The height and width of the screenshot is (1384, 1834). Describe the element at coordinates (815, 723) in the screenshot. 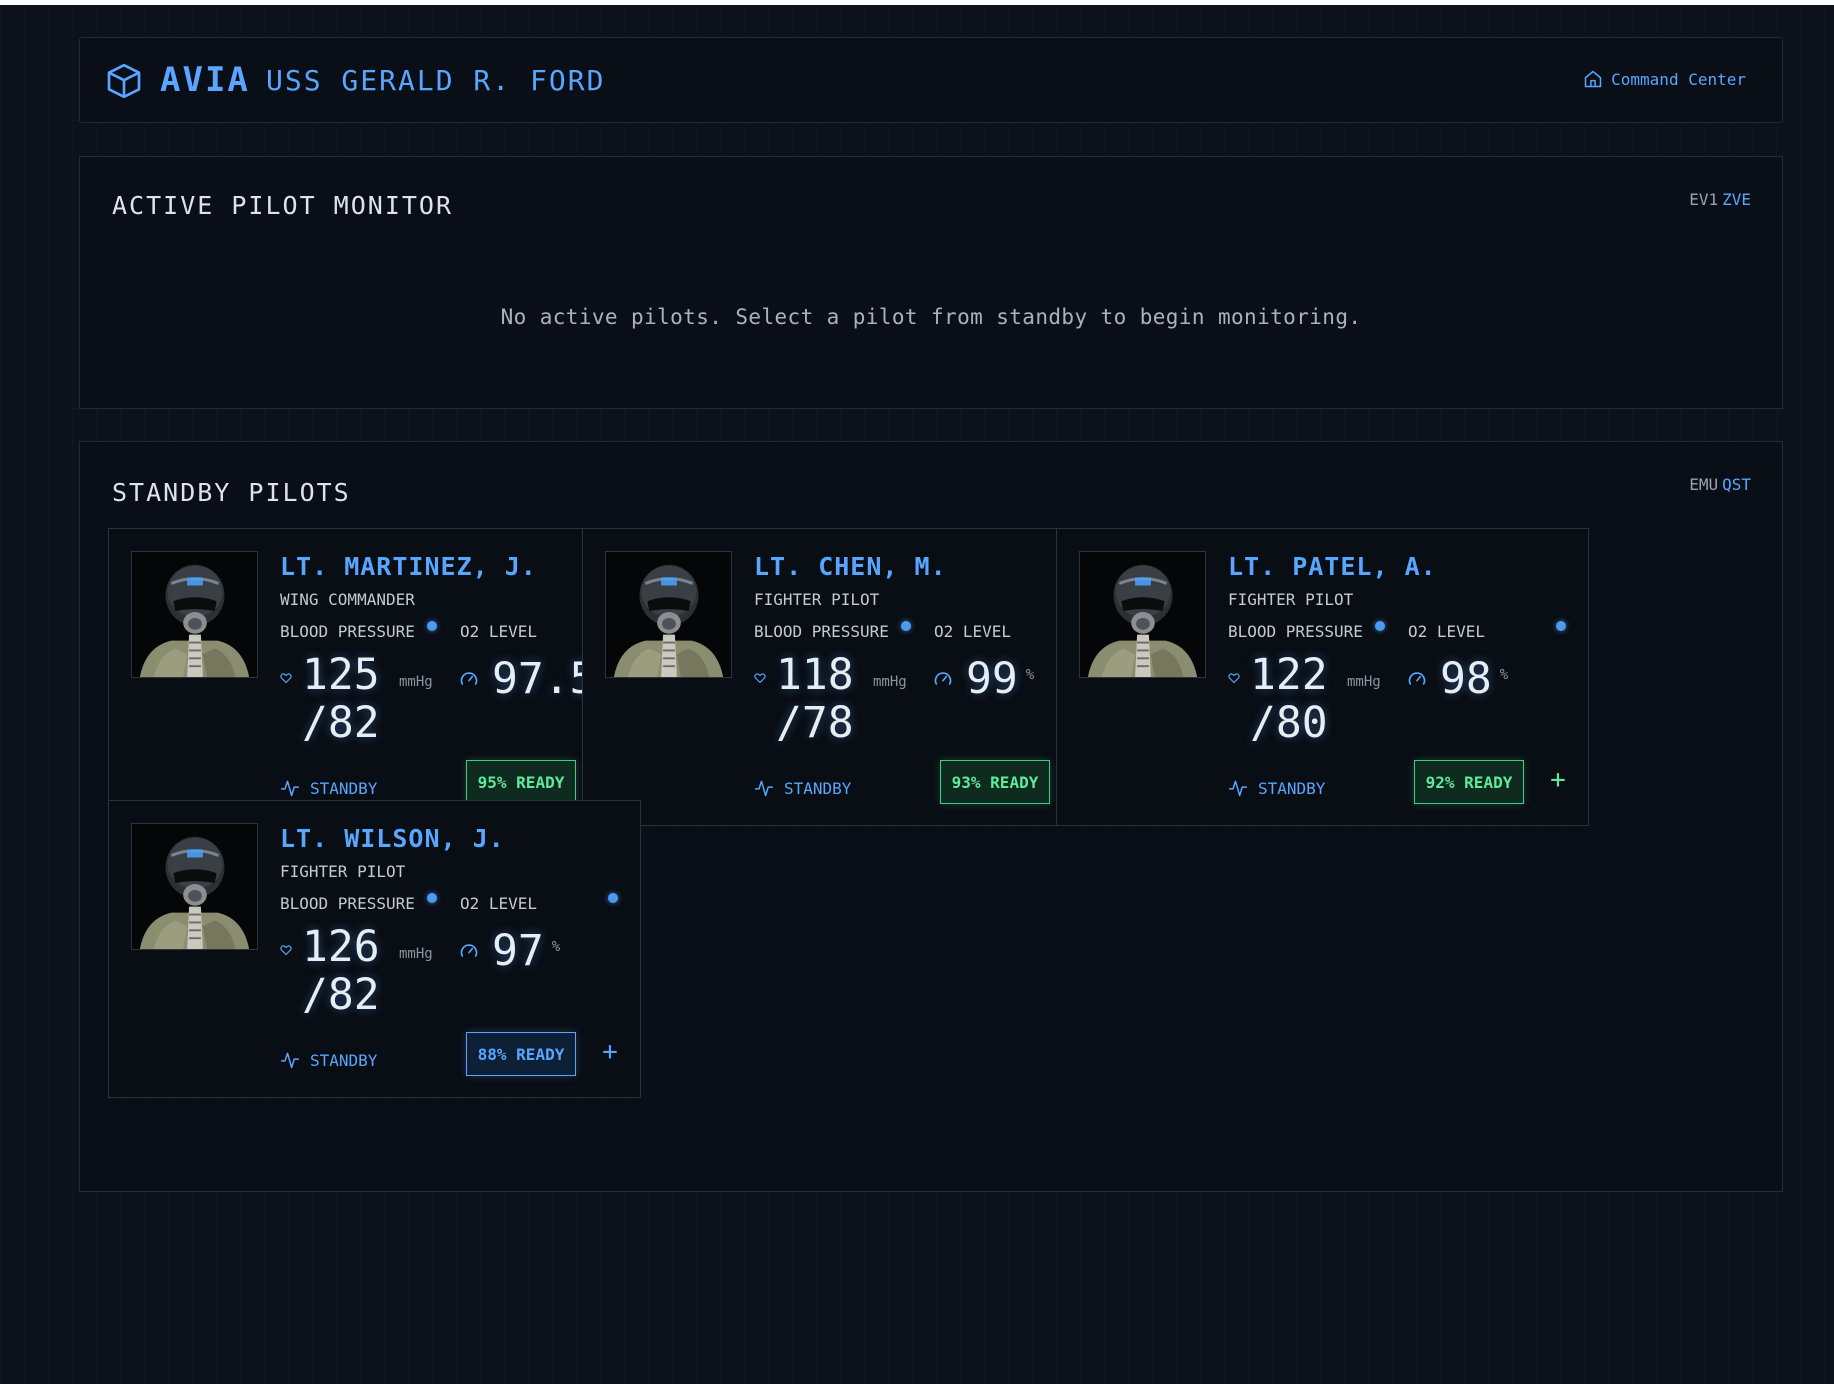

I see `diastolic-value: /78` at that location.